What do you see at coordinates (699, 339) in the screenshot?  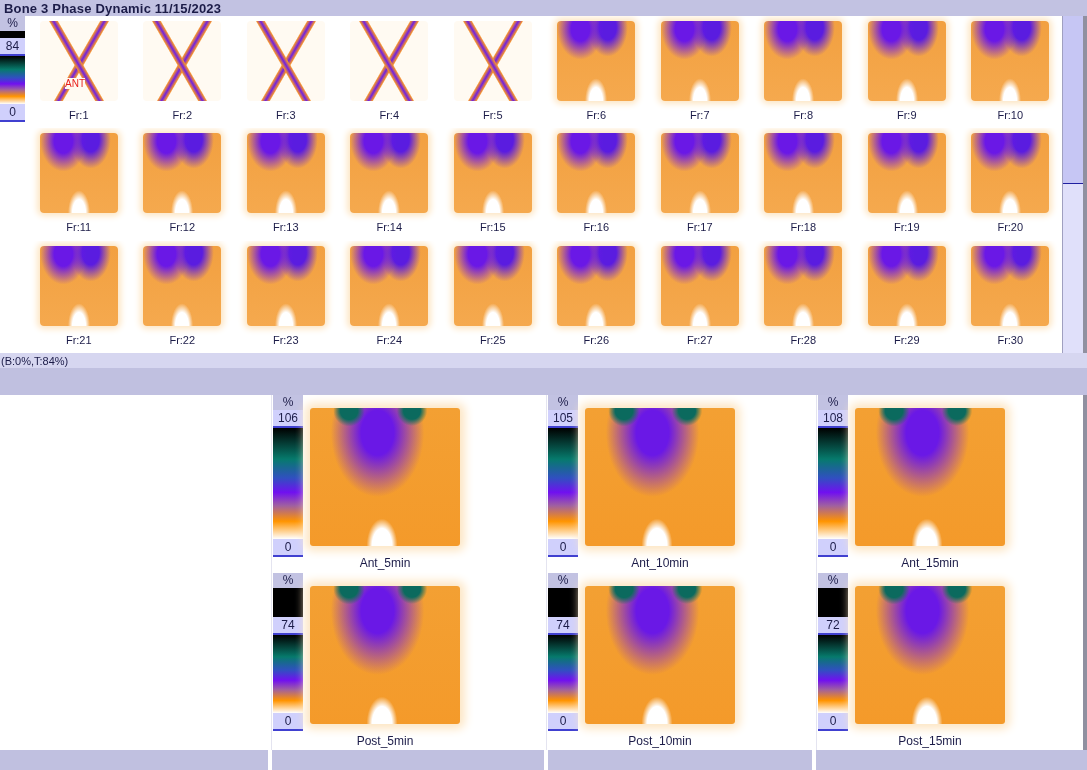 I see `frame-label: Fr:27` at bounding box center [699, 339].